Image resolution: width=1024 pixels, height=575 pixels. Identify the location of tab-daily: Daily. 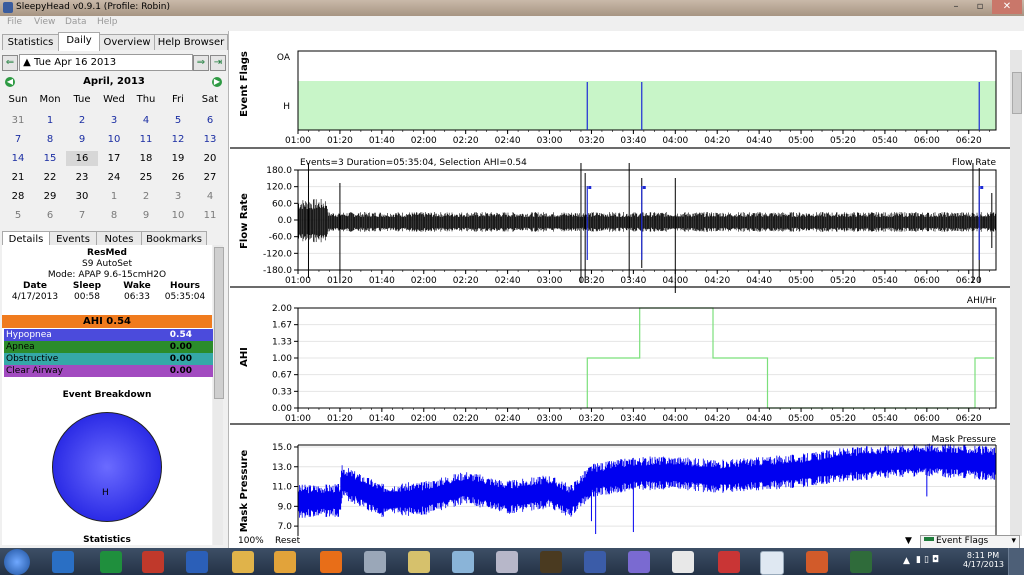
(79, 41).